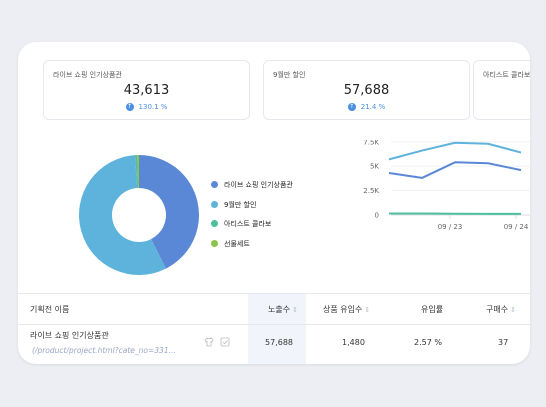 The height and width of the screenshot is (407, 546). What do you see at coordinates (237, 243) in the screenshot?
I see `legend-label: 선물세트` at bounding box center [237, 243].